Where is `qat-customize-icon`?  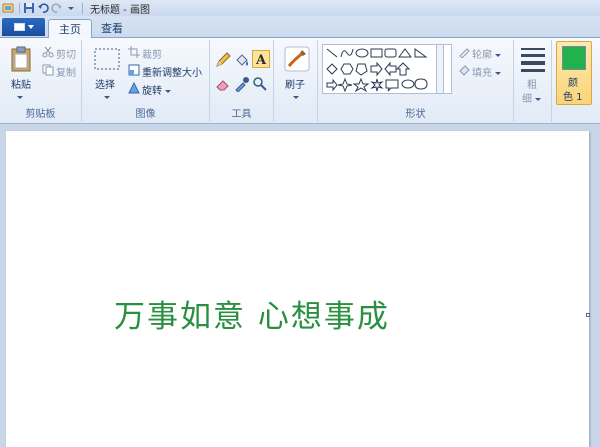
qat-customize-icon is located at coordinates (71, 8).